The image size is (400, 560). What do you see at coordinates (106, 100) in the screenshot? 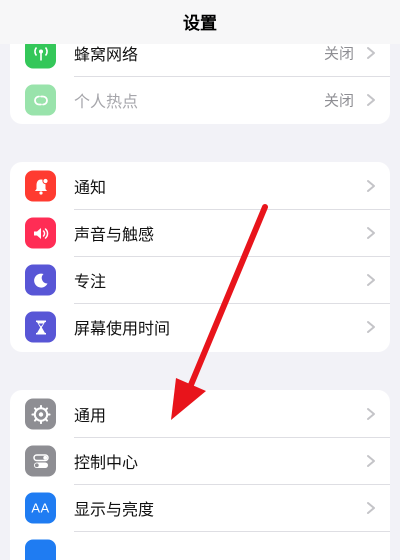
I see `row-label: 个人热点` at bounding box center [106, 100].